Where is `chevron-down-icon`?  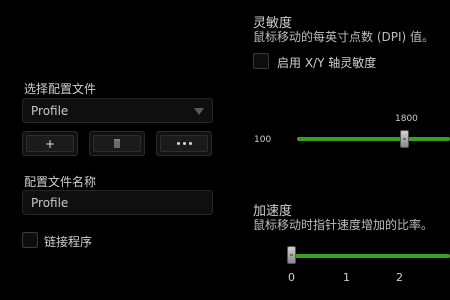
chevron-down-icon is located at coordinates (199, 111).